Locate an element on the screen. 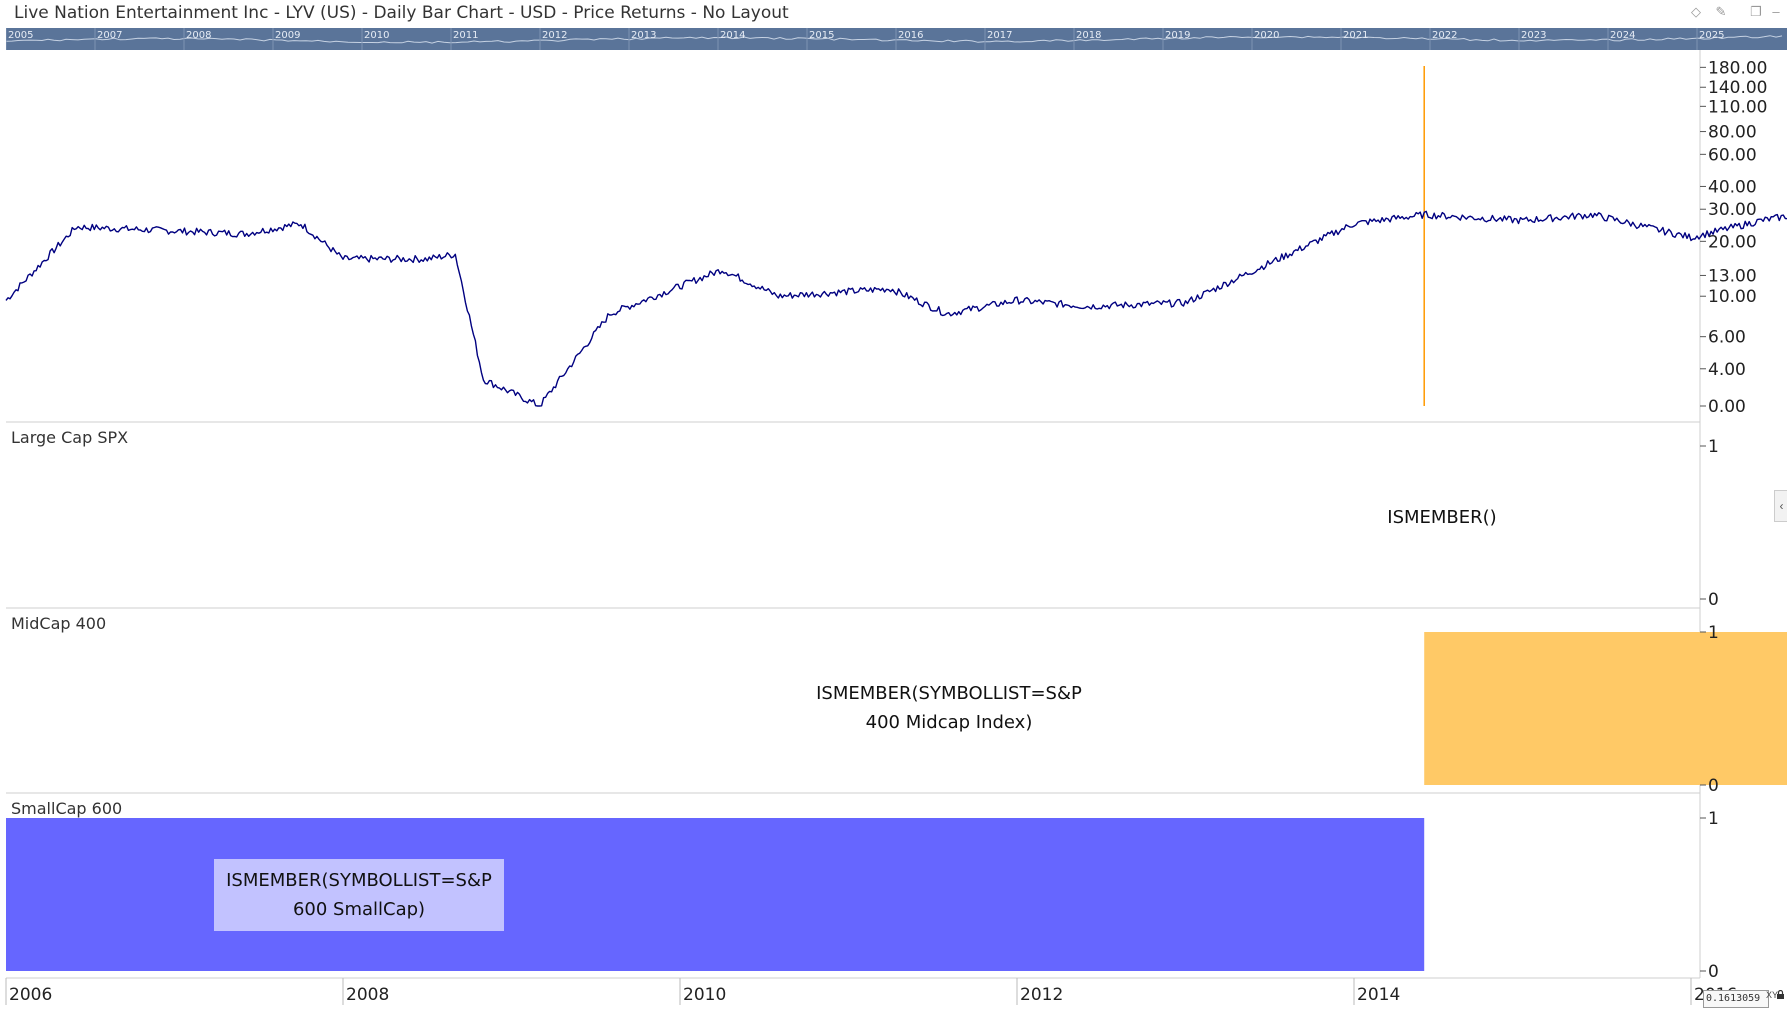 This screenshot has width=1787, height=1013. midcap-membership-bar is located at coordinates (1605, 708).